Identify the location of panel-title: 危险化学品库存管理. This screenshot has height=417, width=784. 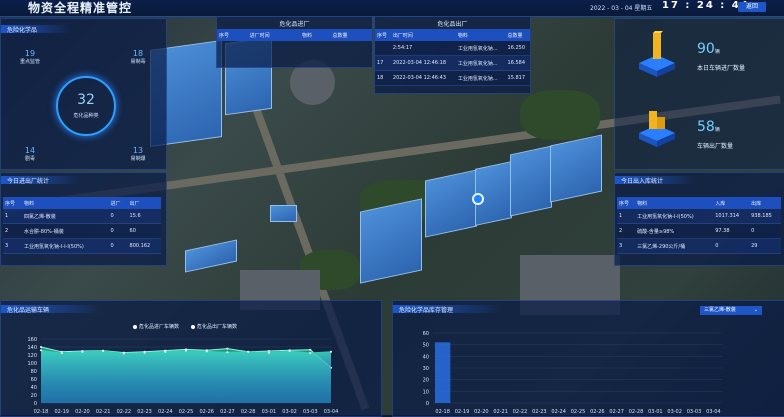
(426, 310).